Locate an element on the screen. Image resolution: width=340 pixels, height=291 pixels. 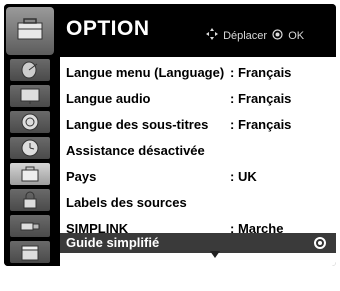
scroll-down-arrow-icon is located at coordinates (215, 254).